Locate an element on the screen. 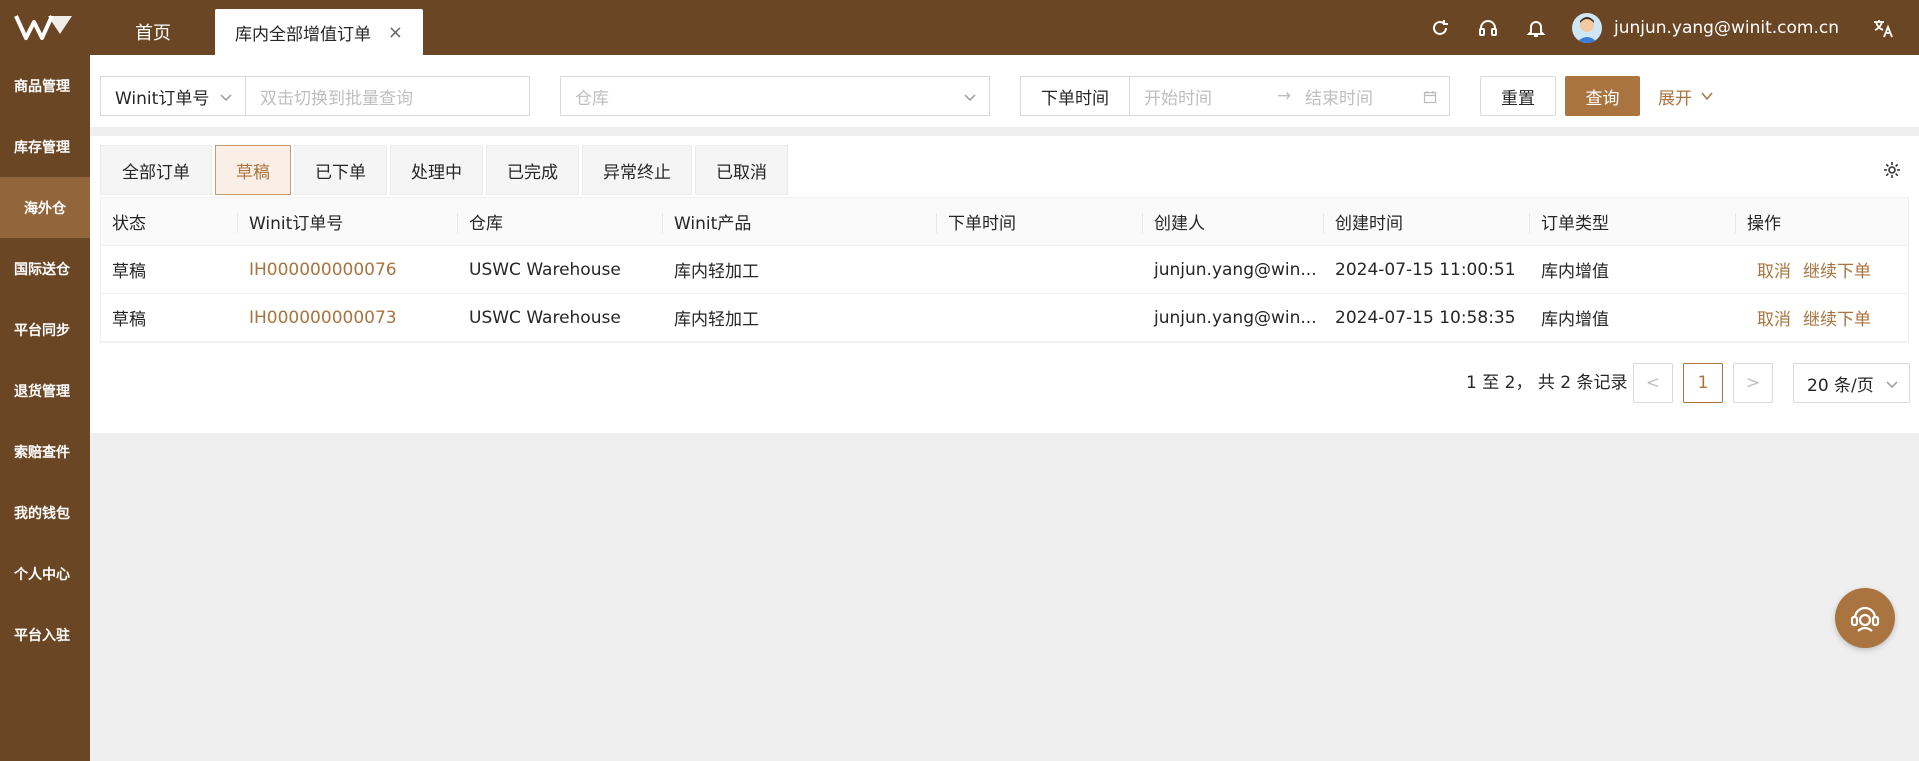  sidebar-item-products: 商品管理 is located at coordinates (45, 85).